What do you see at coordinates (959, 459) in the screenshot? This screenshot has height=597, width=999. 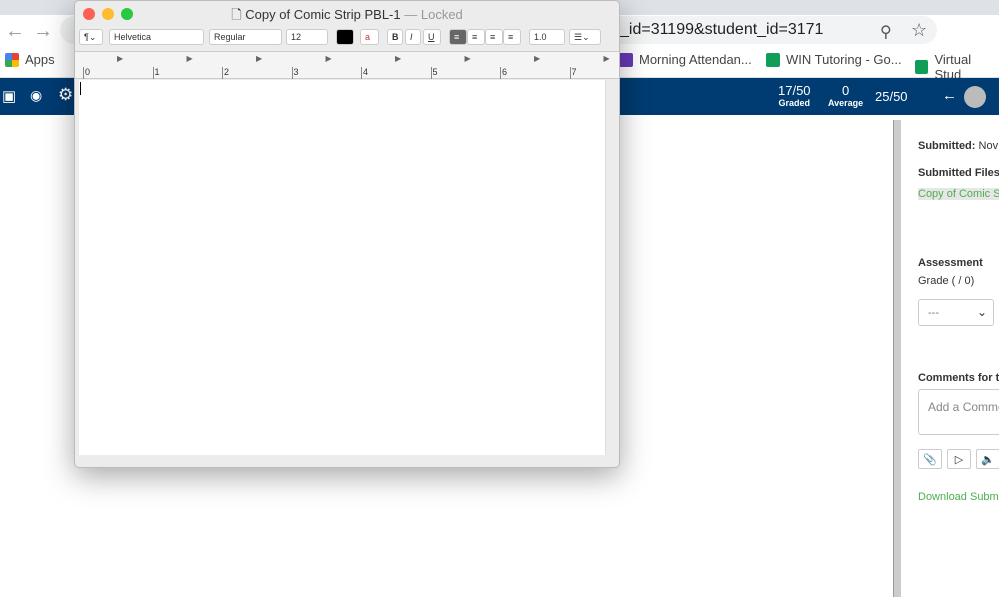 I see `media-icon: ▷` at bounding box center [959, 459].